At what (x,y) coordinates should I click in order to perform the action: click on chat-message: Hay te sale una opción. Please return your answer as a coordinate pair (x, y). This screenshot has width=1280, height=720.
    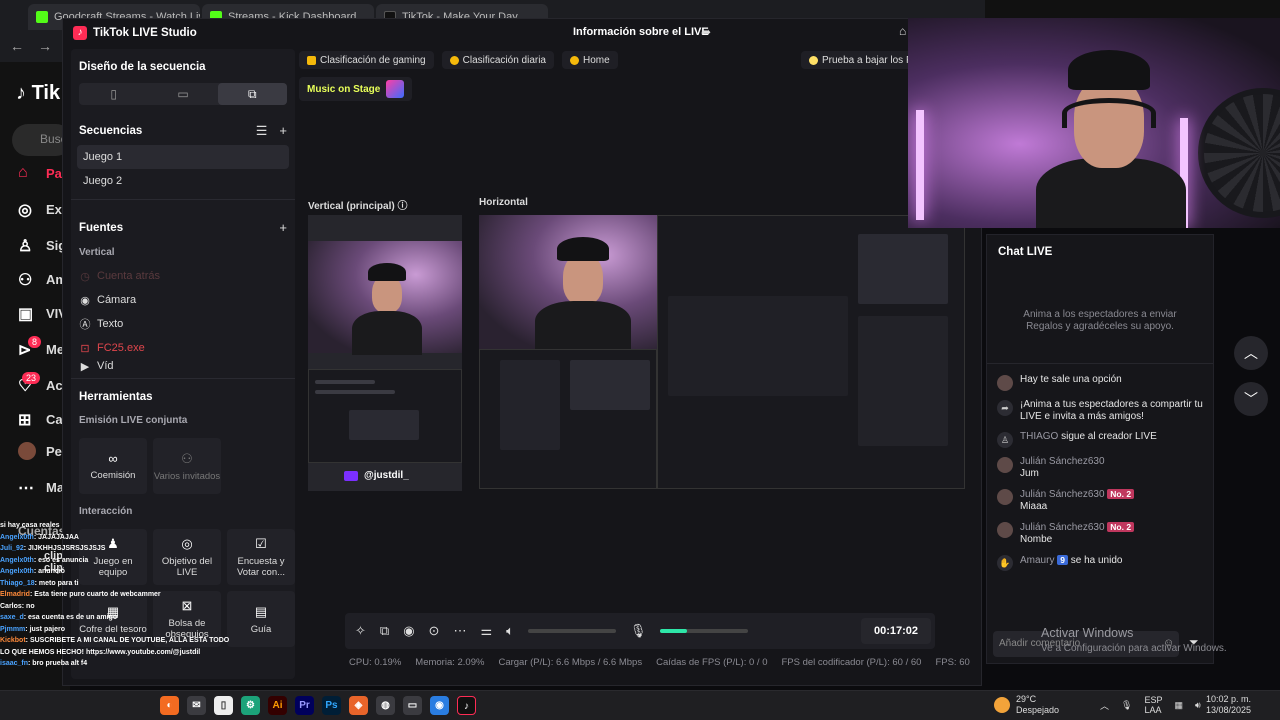
    Looking at the image, I should click on (1100, 382).